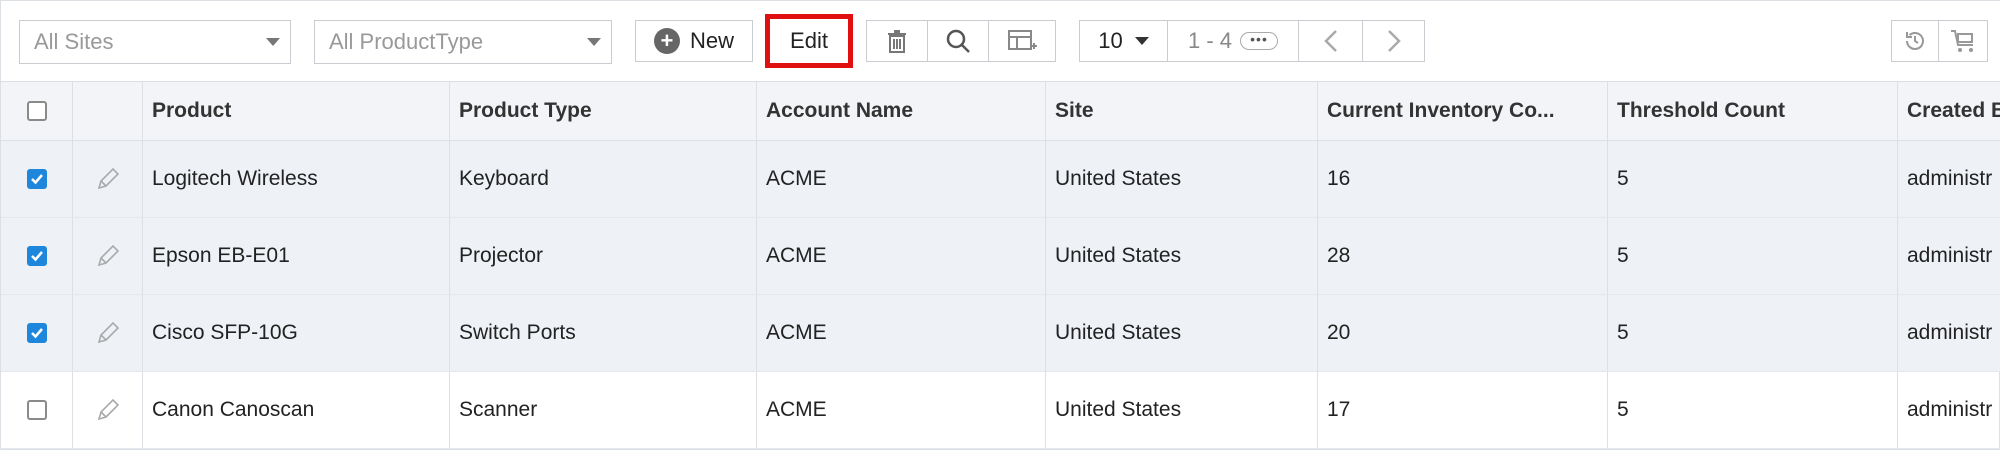 This screenshot has height=450, width=2000. I want to click on cell-product-type: Switch Ports, so click(602, 333).